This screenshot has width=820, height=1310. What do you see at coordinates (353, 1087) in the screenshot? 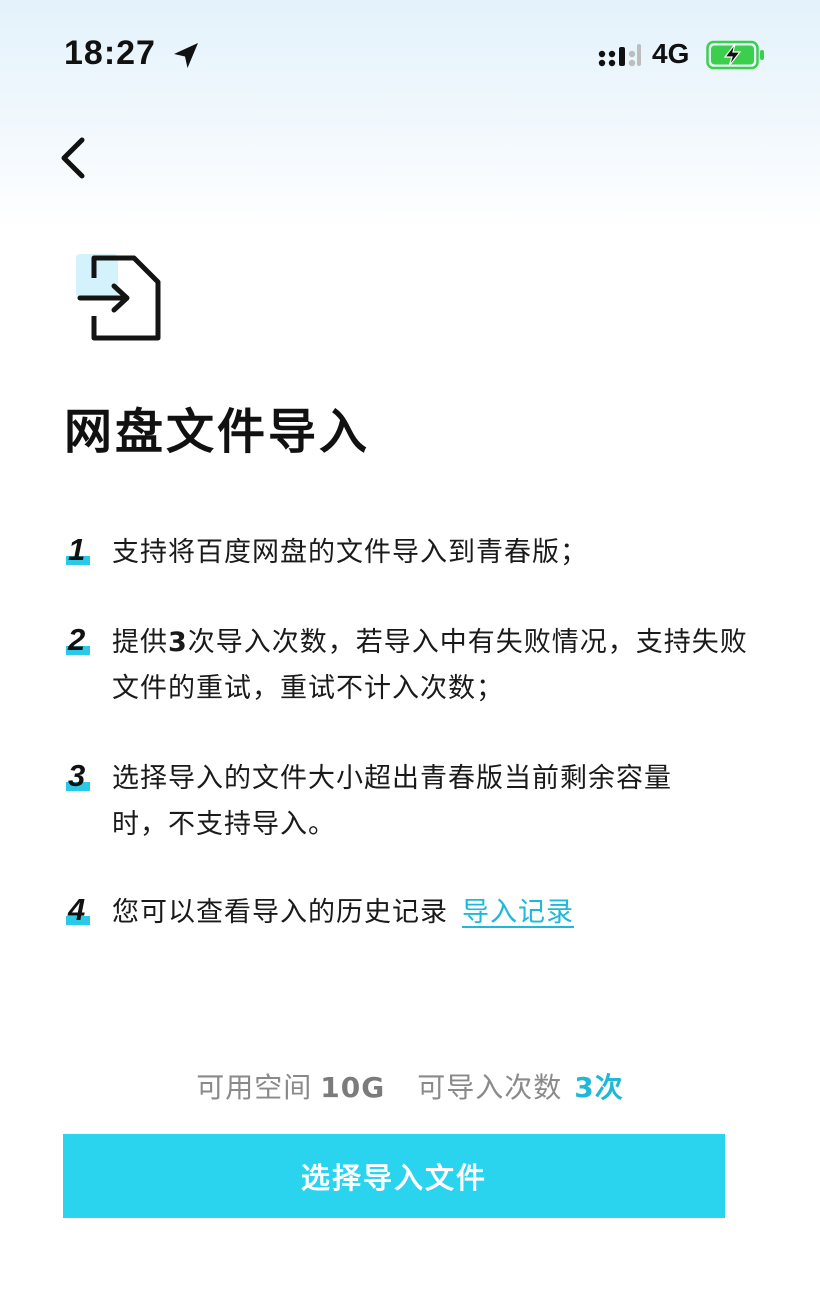
I see `space-value: 10G` at bounding box center [353, 1087].